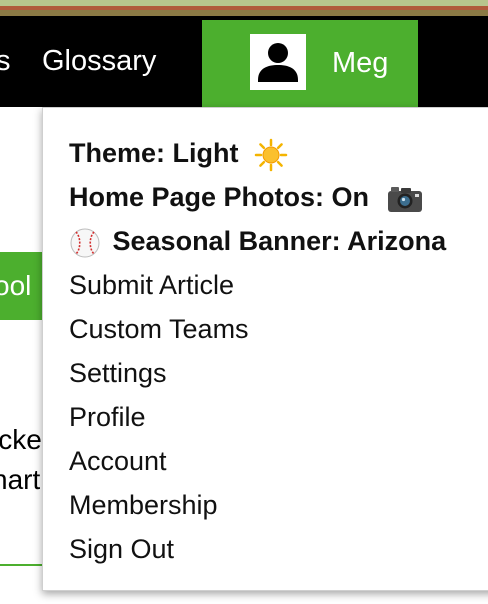 The image size is (488, 604). I want to click on menu-item-home-photos-label: Home Page Photos: On, so click(219, 197).